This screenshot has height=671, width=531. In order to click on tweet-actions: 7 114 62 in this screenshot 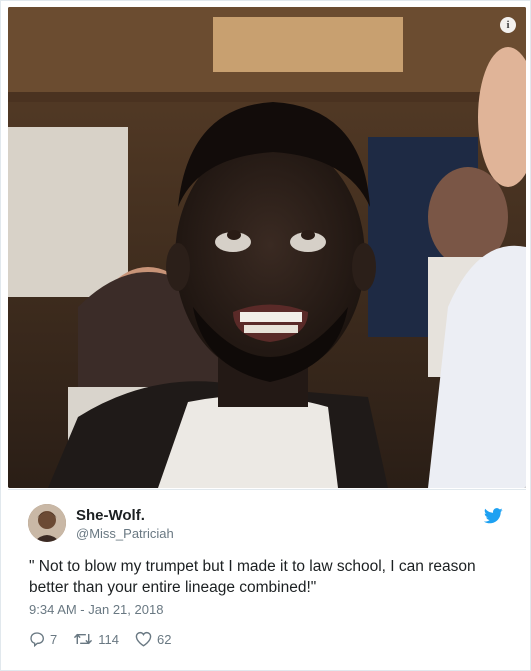, I will do `click(108, 639)`.